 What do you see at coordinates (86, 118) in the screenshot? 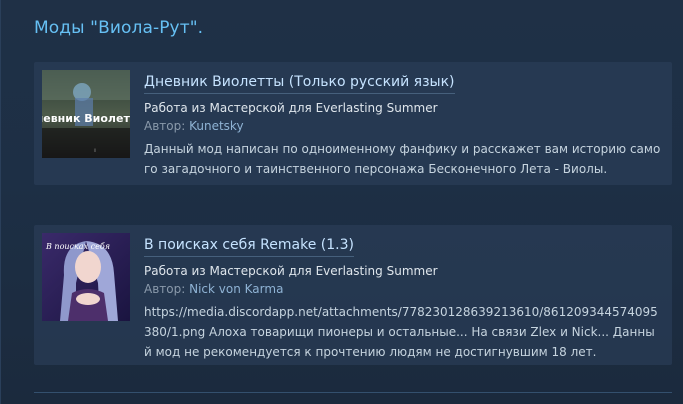
I see `svg-text: Дневник Виолетты` at bounding box center [86, 118].